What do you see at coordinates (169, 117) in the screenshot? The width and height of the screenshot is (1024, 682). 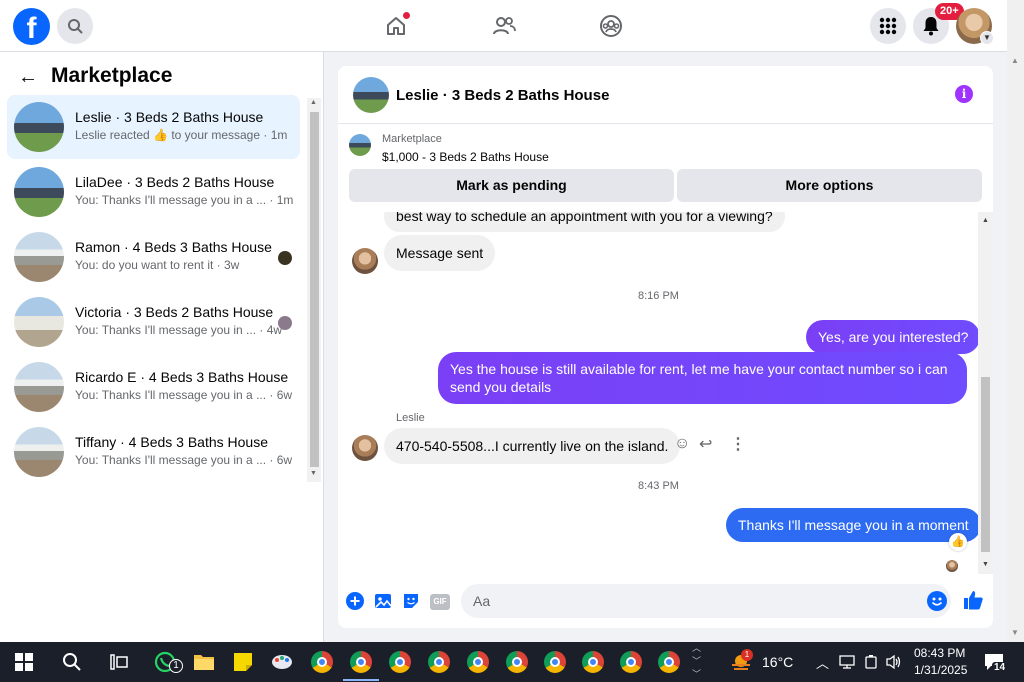 I see `conversation-name: Leslie · 3 Beds 2 Baths House` at bounding box center [169, 117].